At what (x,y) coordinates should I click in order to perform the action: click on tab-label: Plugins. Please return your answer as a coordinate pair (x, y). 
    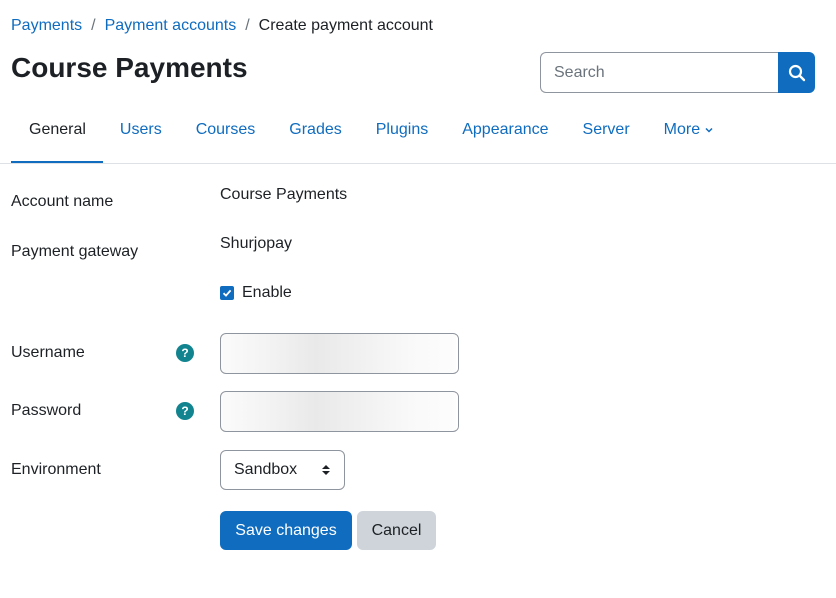
    Looking at the image, I should click on (402, 129).